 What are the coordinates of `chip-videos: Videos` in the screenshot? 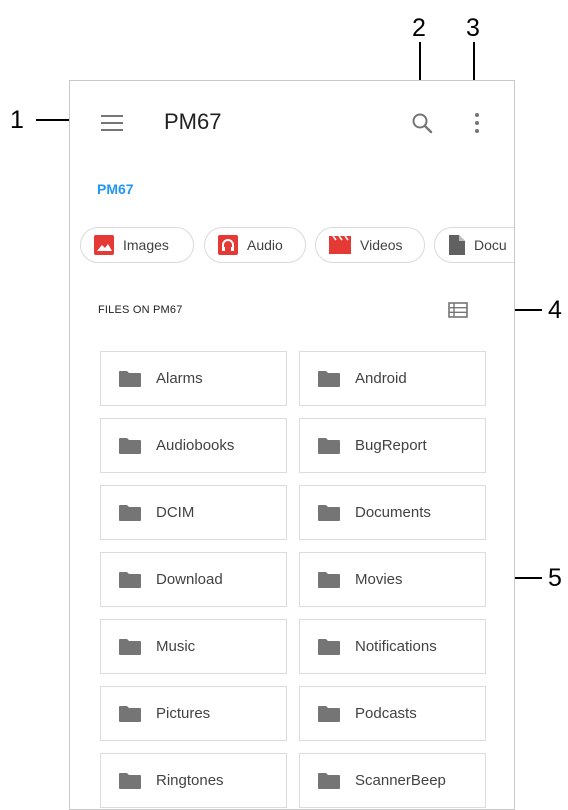 It's located at (370, 245).